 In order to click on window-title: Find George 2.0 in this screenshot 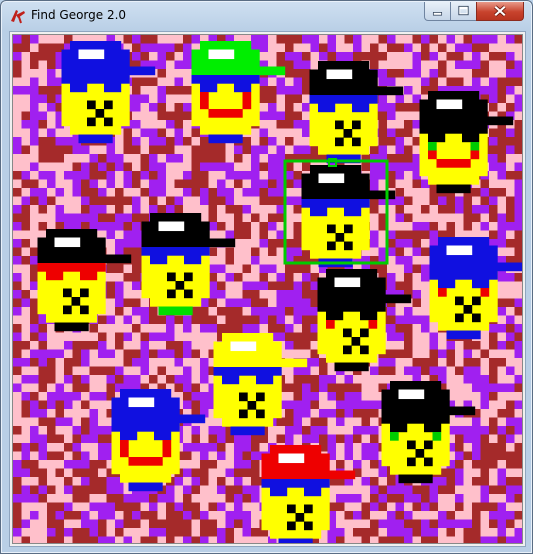, I will do `click(79, 15)`.